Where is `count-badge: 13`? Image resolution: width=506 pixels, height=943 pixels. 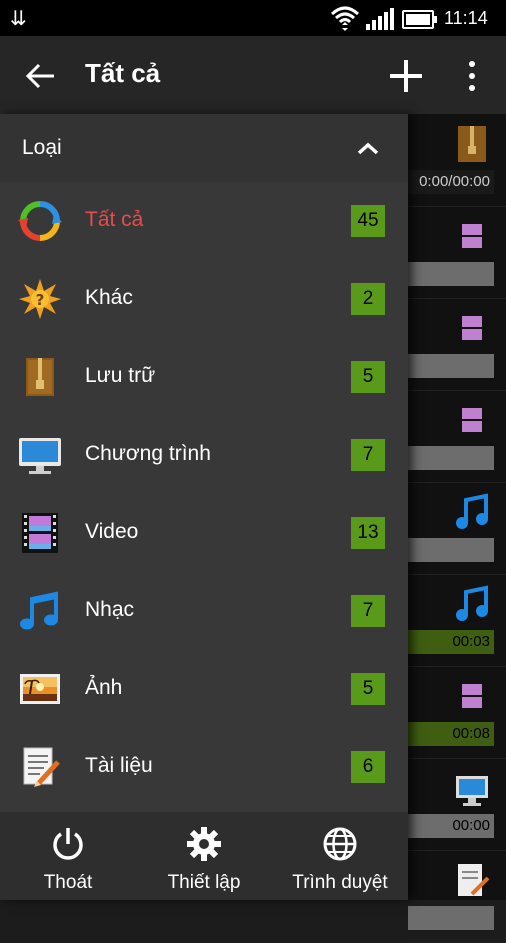 count-badge: 13 is located at coordinates (368, 533).